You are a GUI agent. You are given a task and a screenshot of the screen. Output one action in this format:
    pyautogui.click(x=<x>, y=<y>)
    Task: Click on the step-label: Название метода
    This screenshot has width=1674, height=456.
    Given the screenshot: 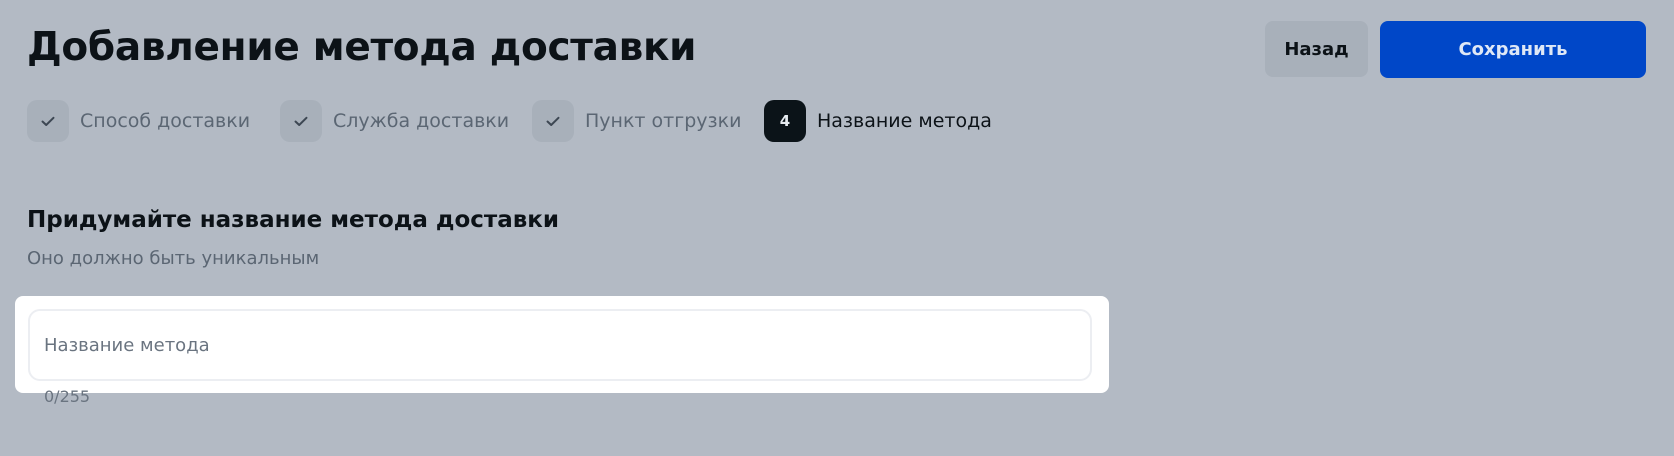 What is the action you would take?
    pyautogui.click(x=904, y=121)
    